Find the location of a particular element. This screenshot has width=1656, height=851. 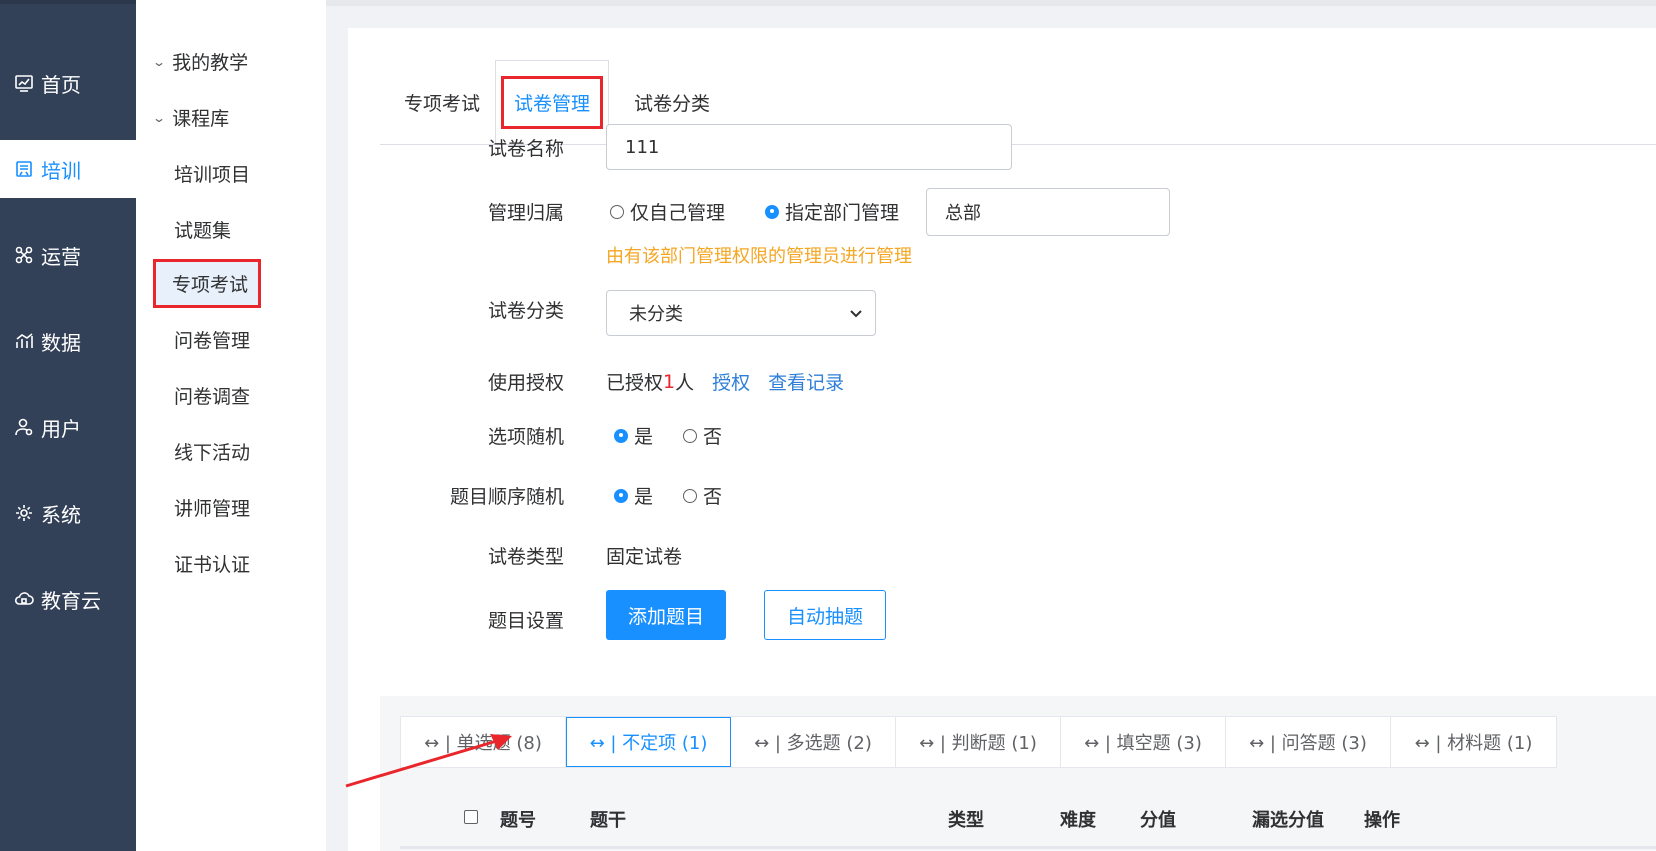

table-header: 题号 题干 类型 难度 分值 漏选分值 操作 is located at coordinates (1028, 819).